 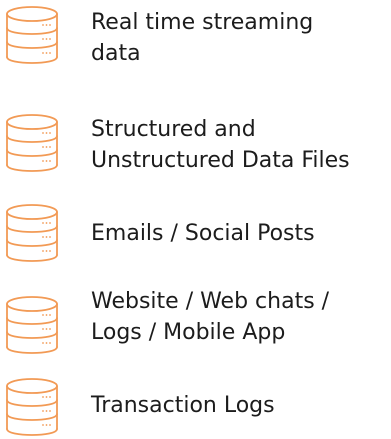 I want to click on list-item-label-line-2: Unstructured Data Files, so click(x=220, y=160).